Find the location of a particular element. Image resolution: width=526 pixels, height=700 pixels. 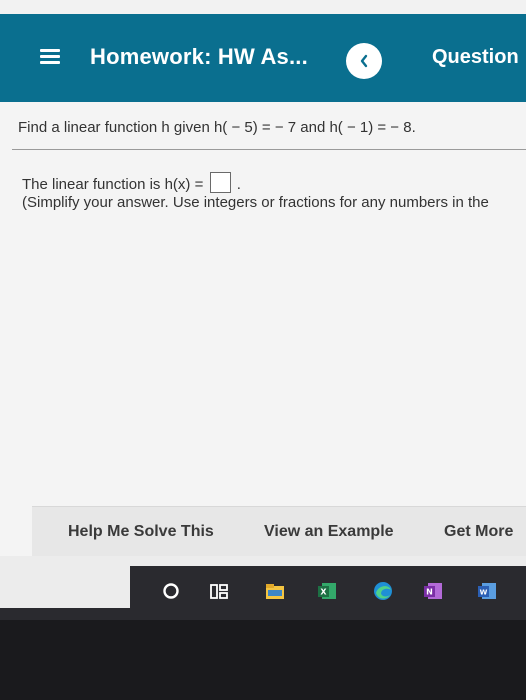

monitor-bezel is located at coordinates (263, 660).